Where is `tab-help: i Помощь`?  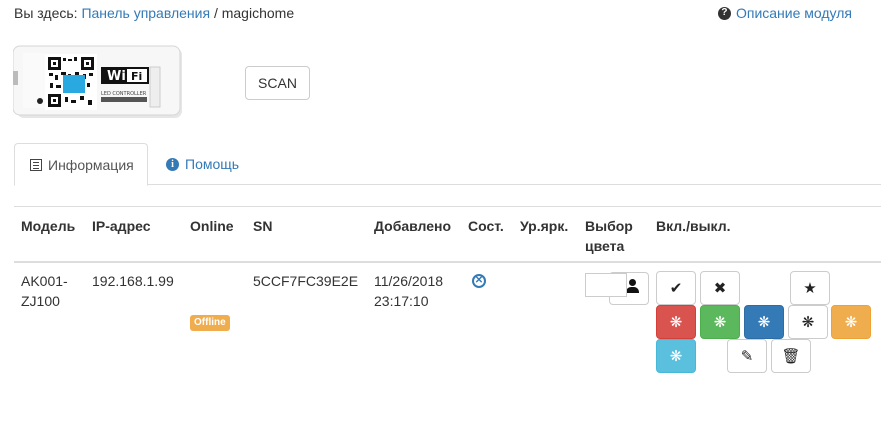 tab-help: i Помощь is located at coordinates (202, 164).